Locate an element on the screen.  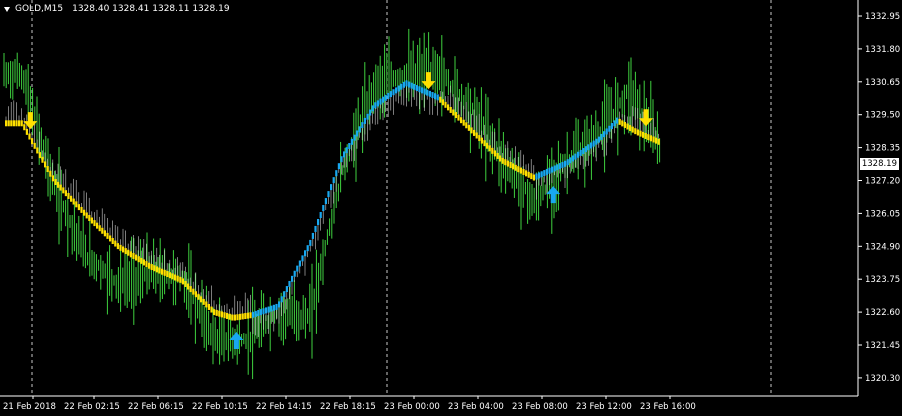
price-tick-label: 1324.90 is located at coordinates (882, 247).